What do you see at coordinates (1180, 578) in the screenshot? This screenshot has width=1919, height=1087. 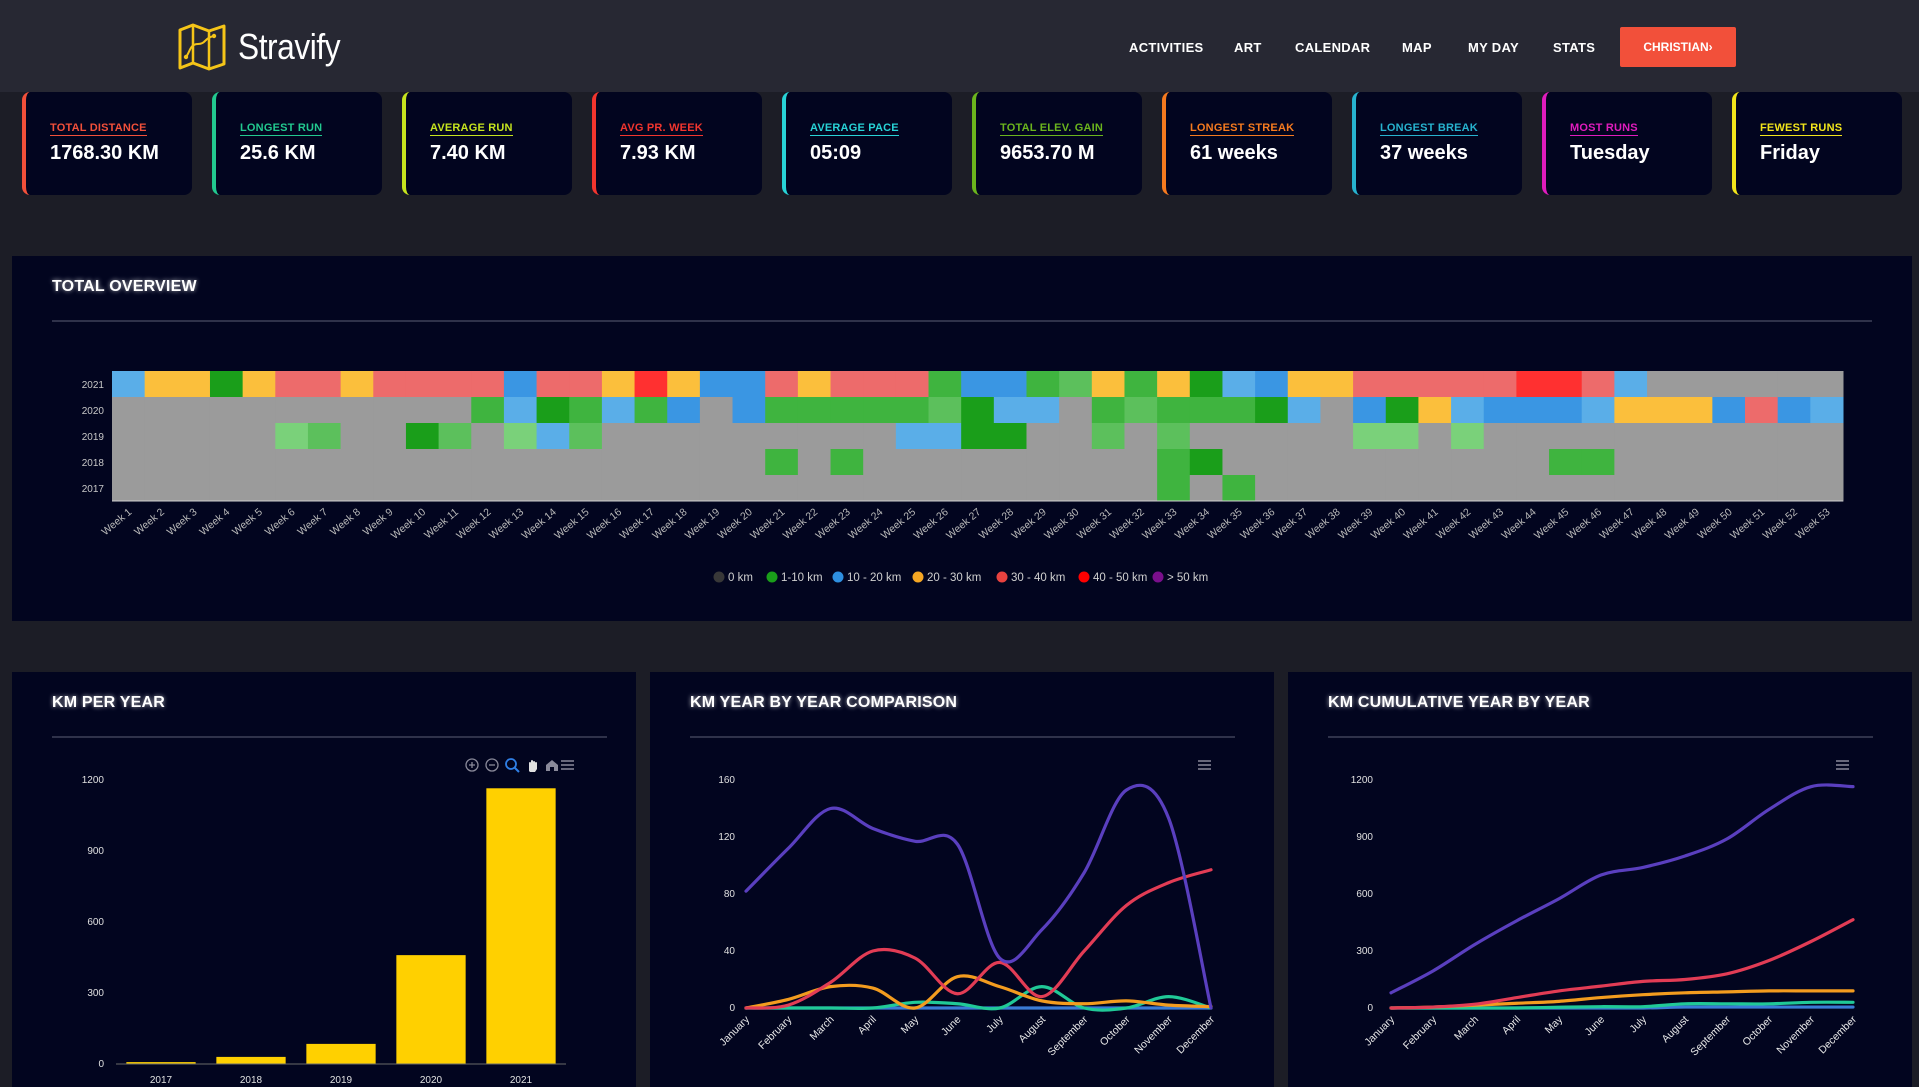 I see `legend-item: > 50 km` at bounding box center [1180, 578].